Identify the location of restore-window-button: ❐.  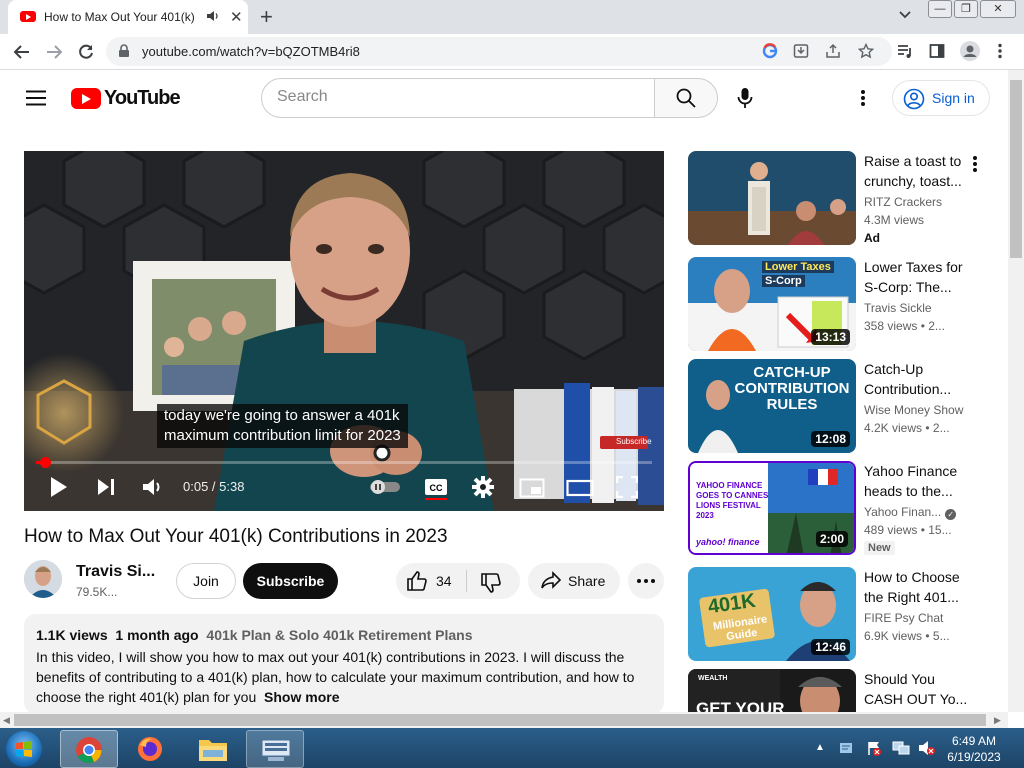
(966, 9).